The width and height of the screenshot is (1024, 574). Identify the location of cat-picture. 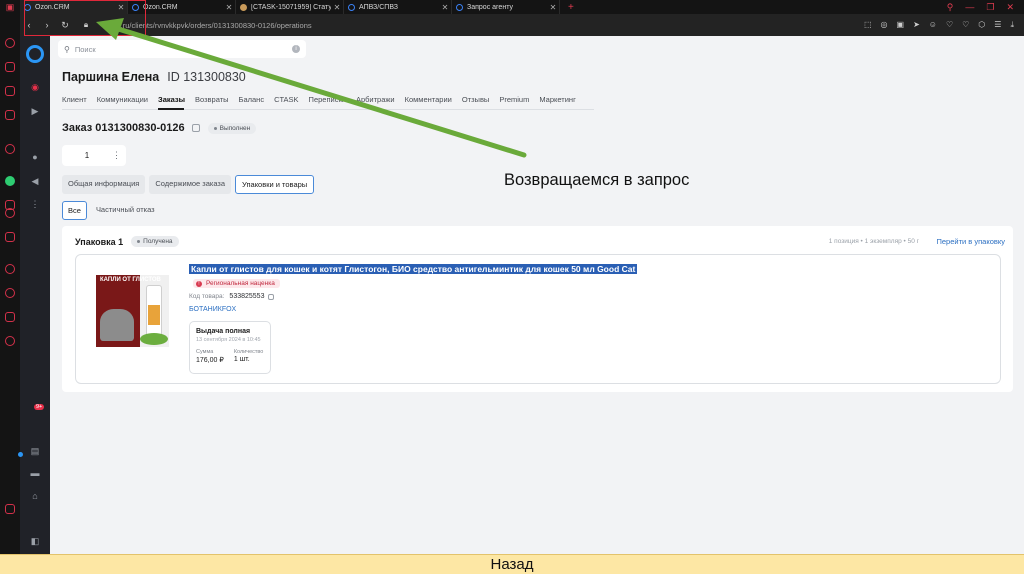
(117, 325).